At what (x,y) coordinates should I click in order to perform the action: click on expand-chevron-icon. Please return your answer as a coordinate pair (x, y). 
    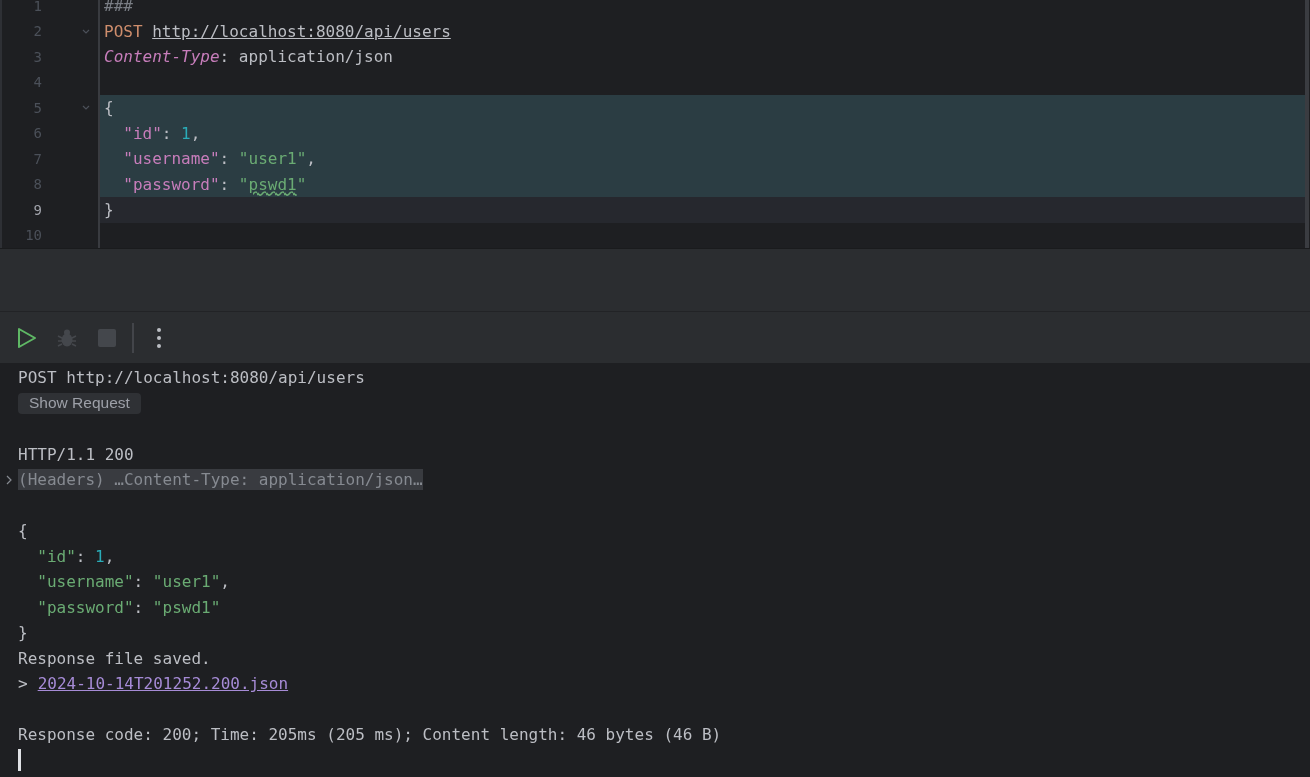
    Looking at the image, I should click on (9, 479).